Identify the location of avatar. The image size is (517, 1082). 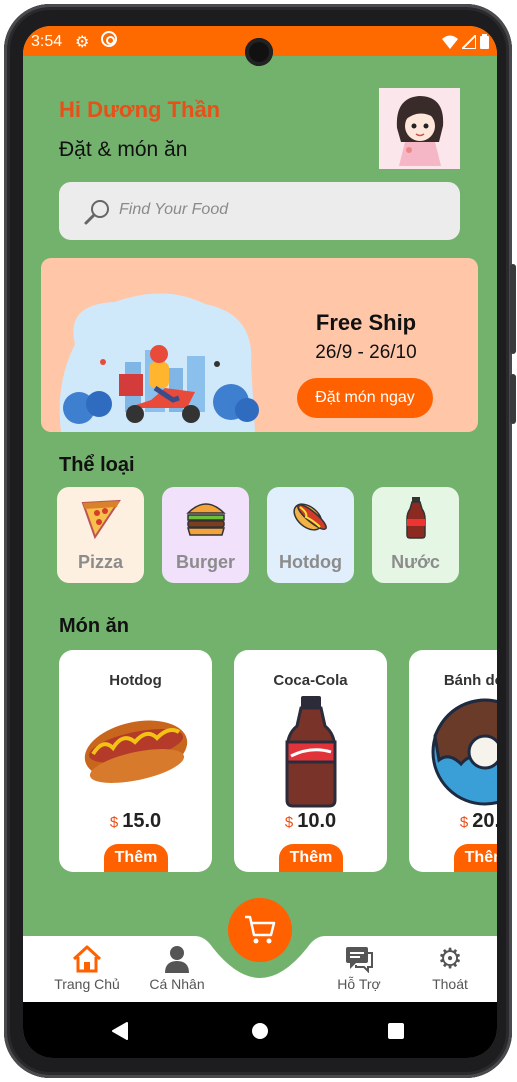
(419, 128).